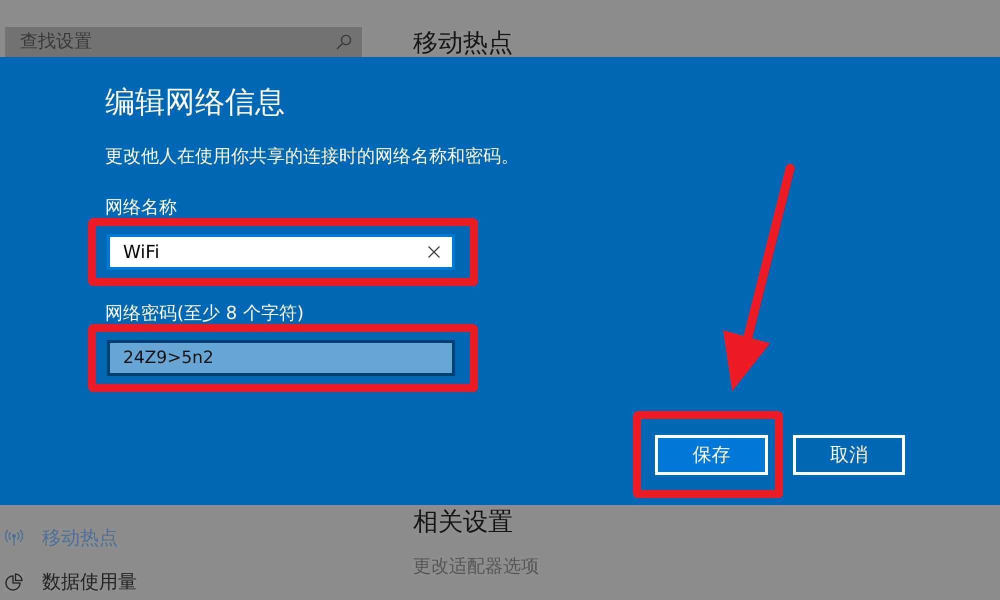 This screenshot has height=600, width=1000. I want to click on search-field: 查找设置, so click(183, 42).